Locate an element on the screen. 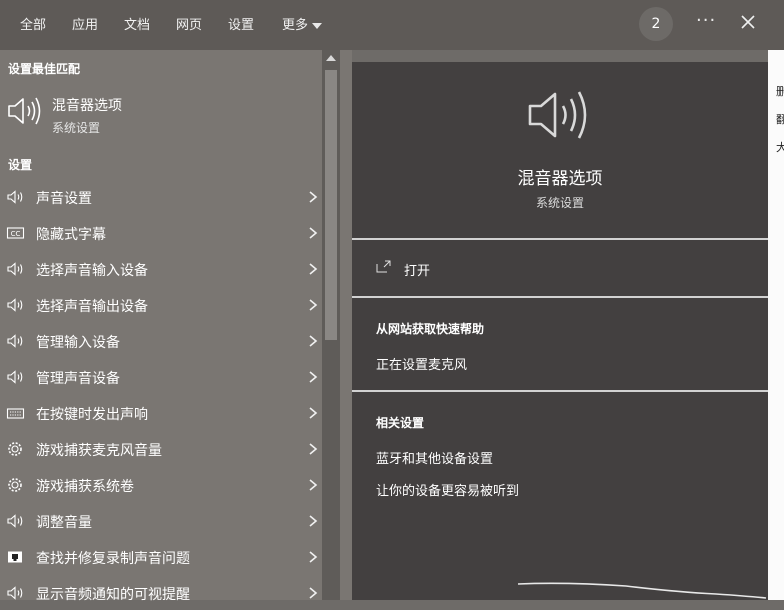 The image size is (784, 610). best-match-title: 混音器选项 is located at coordinates (87, 105).